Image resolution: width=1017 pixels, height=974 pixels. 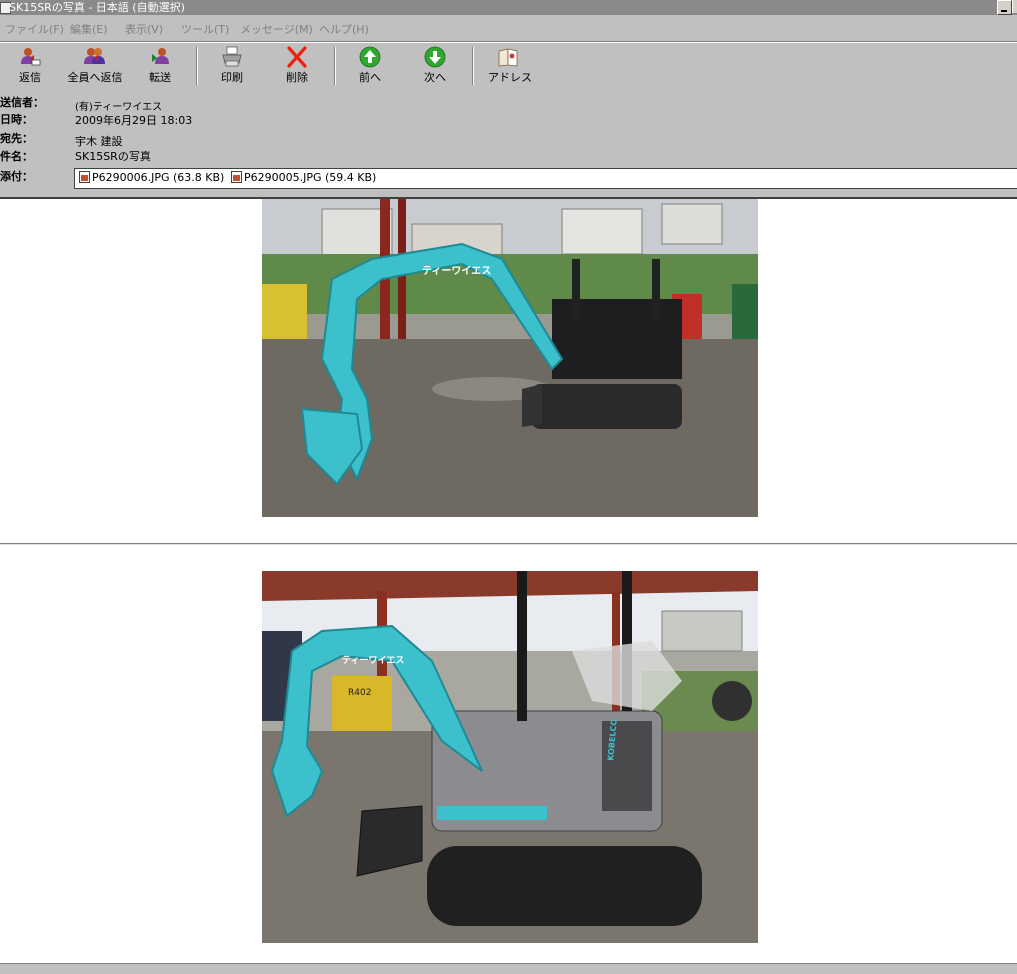 I want to click on photo2-plate-text: R402, so click(x=359, y=693).